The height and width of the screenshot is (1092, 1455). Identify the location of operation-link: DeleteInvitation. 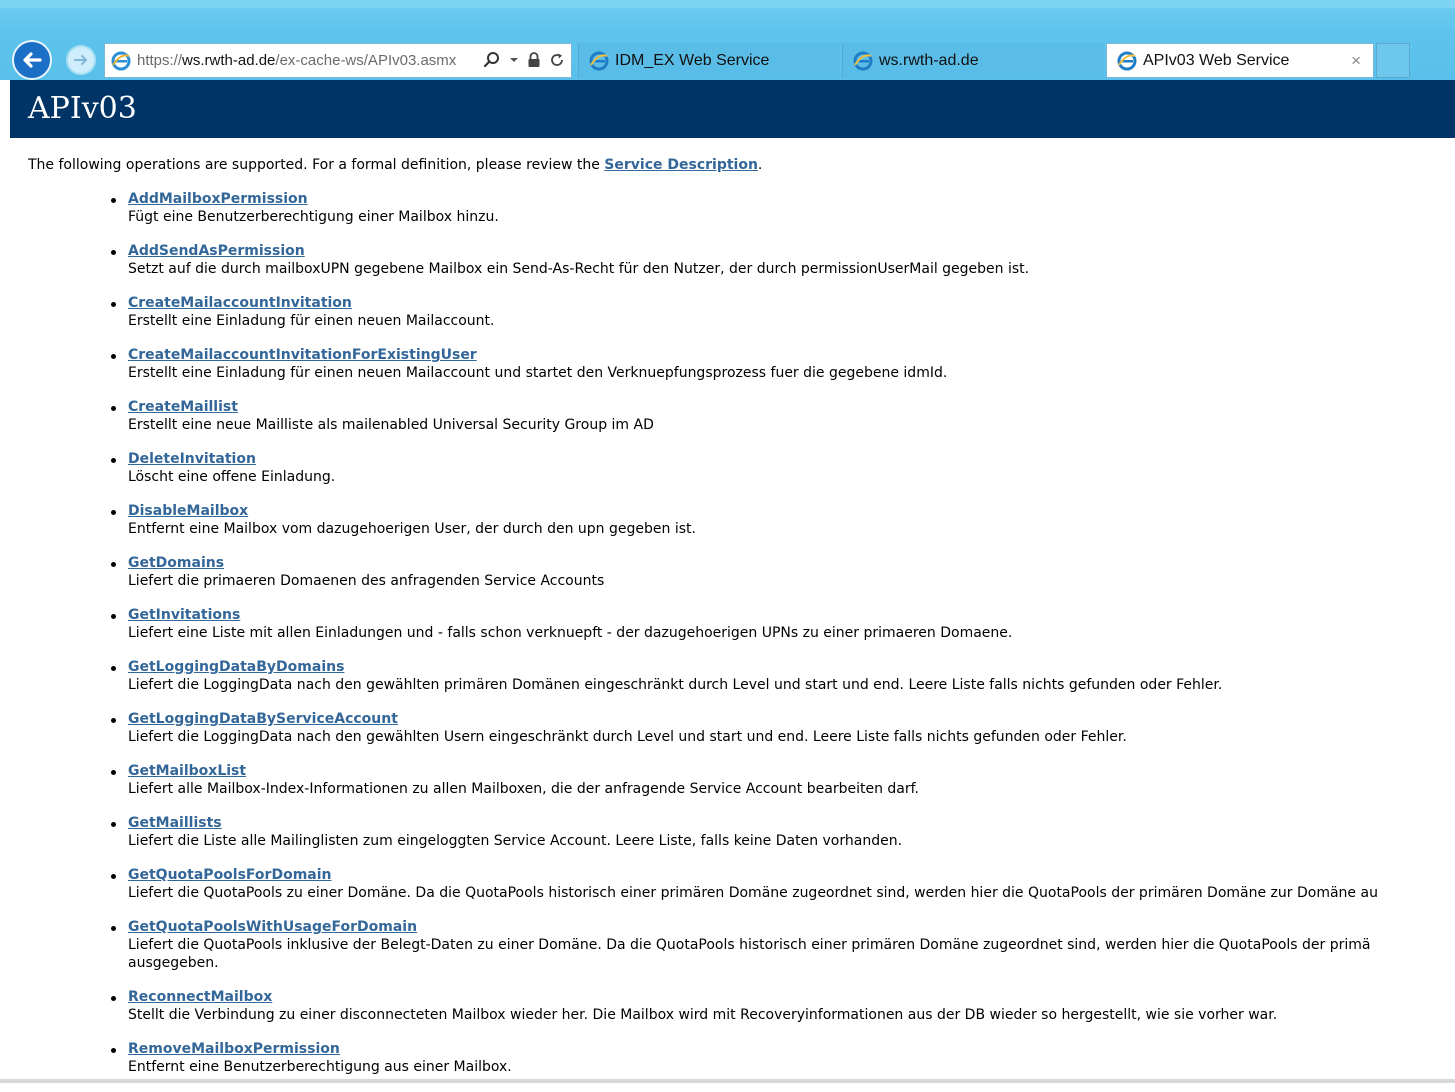
(192, 459).